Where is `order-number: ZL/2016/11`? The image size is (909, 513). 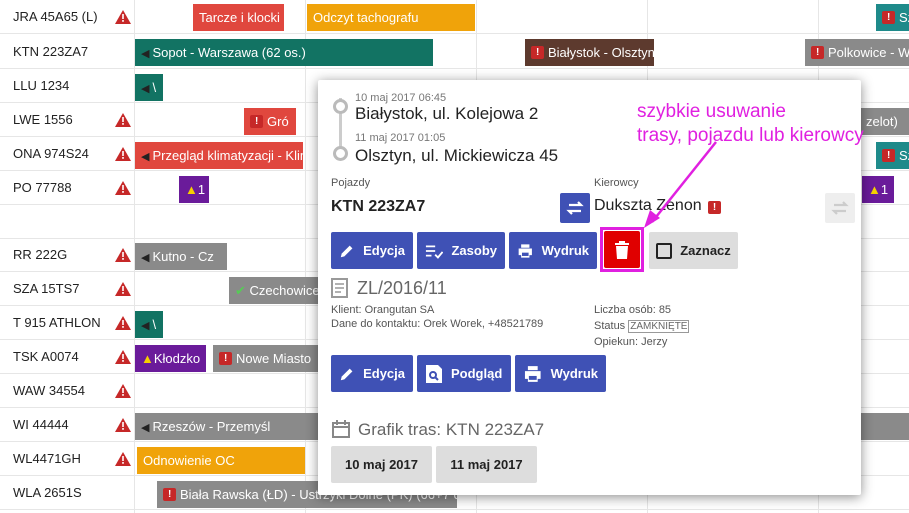 order-number: ZL/2016/11 is located at coordinates (402, 288).